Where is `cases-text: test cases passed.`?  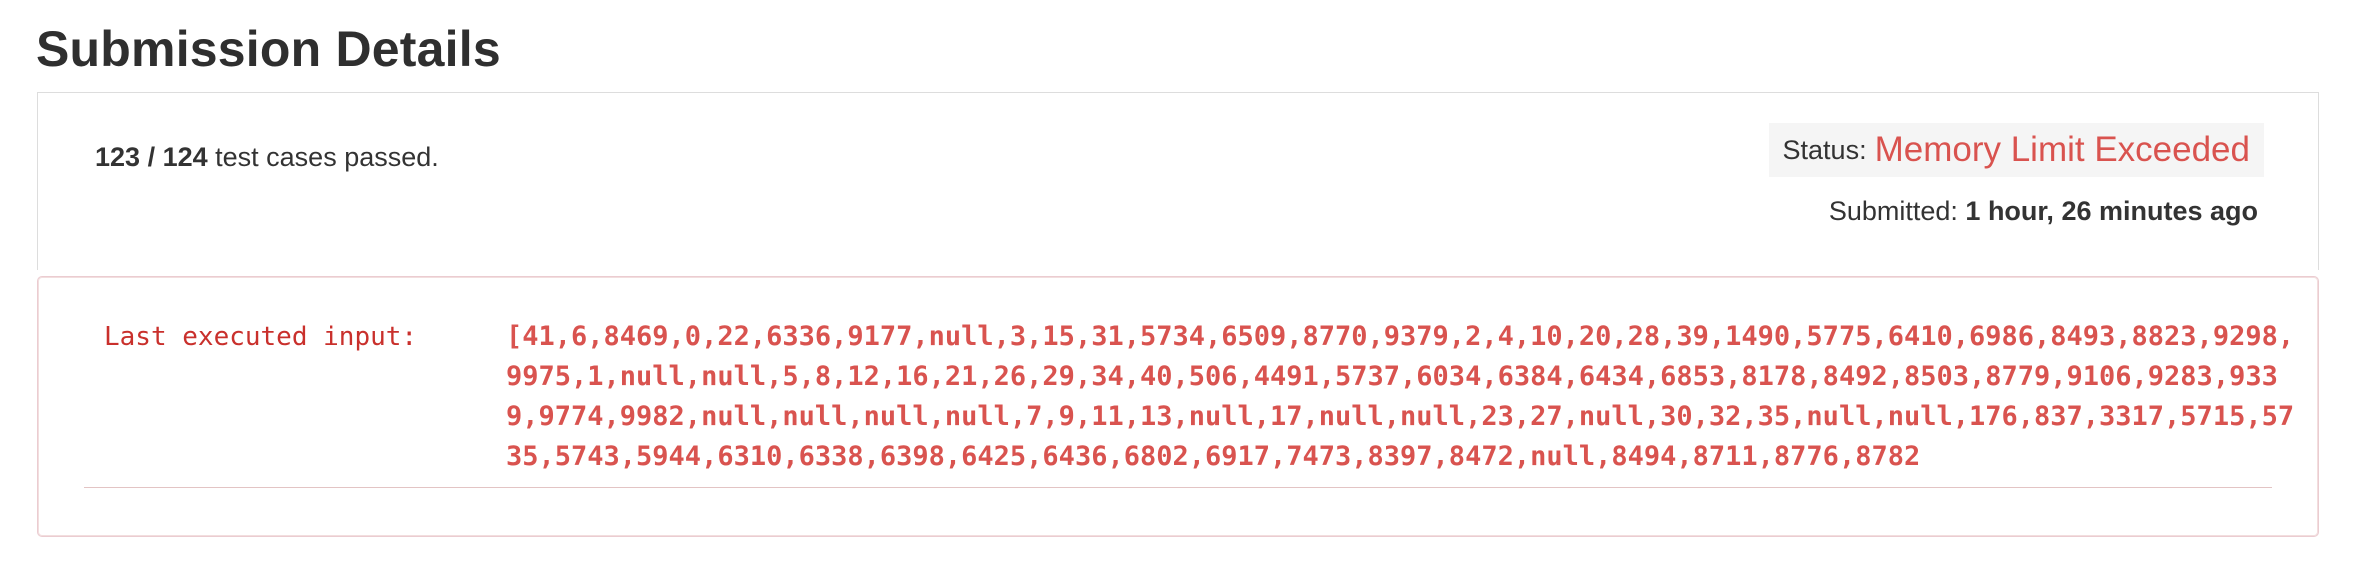 cases-text: test cases passed. is located at coordinates (323, 157).